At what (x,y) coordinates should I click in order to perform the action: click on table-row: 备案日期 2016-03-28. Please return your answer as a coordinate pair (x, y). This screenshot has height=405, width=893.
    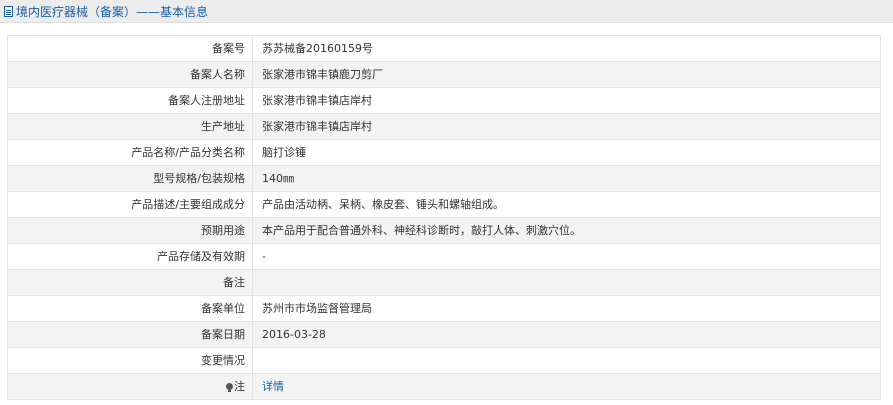
    Looking at the image, I should click on (444, 334).